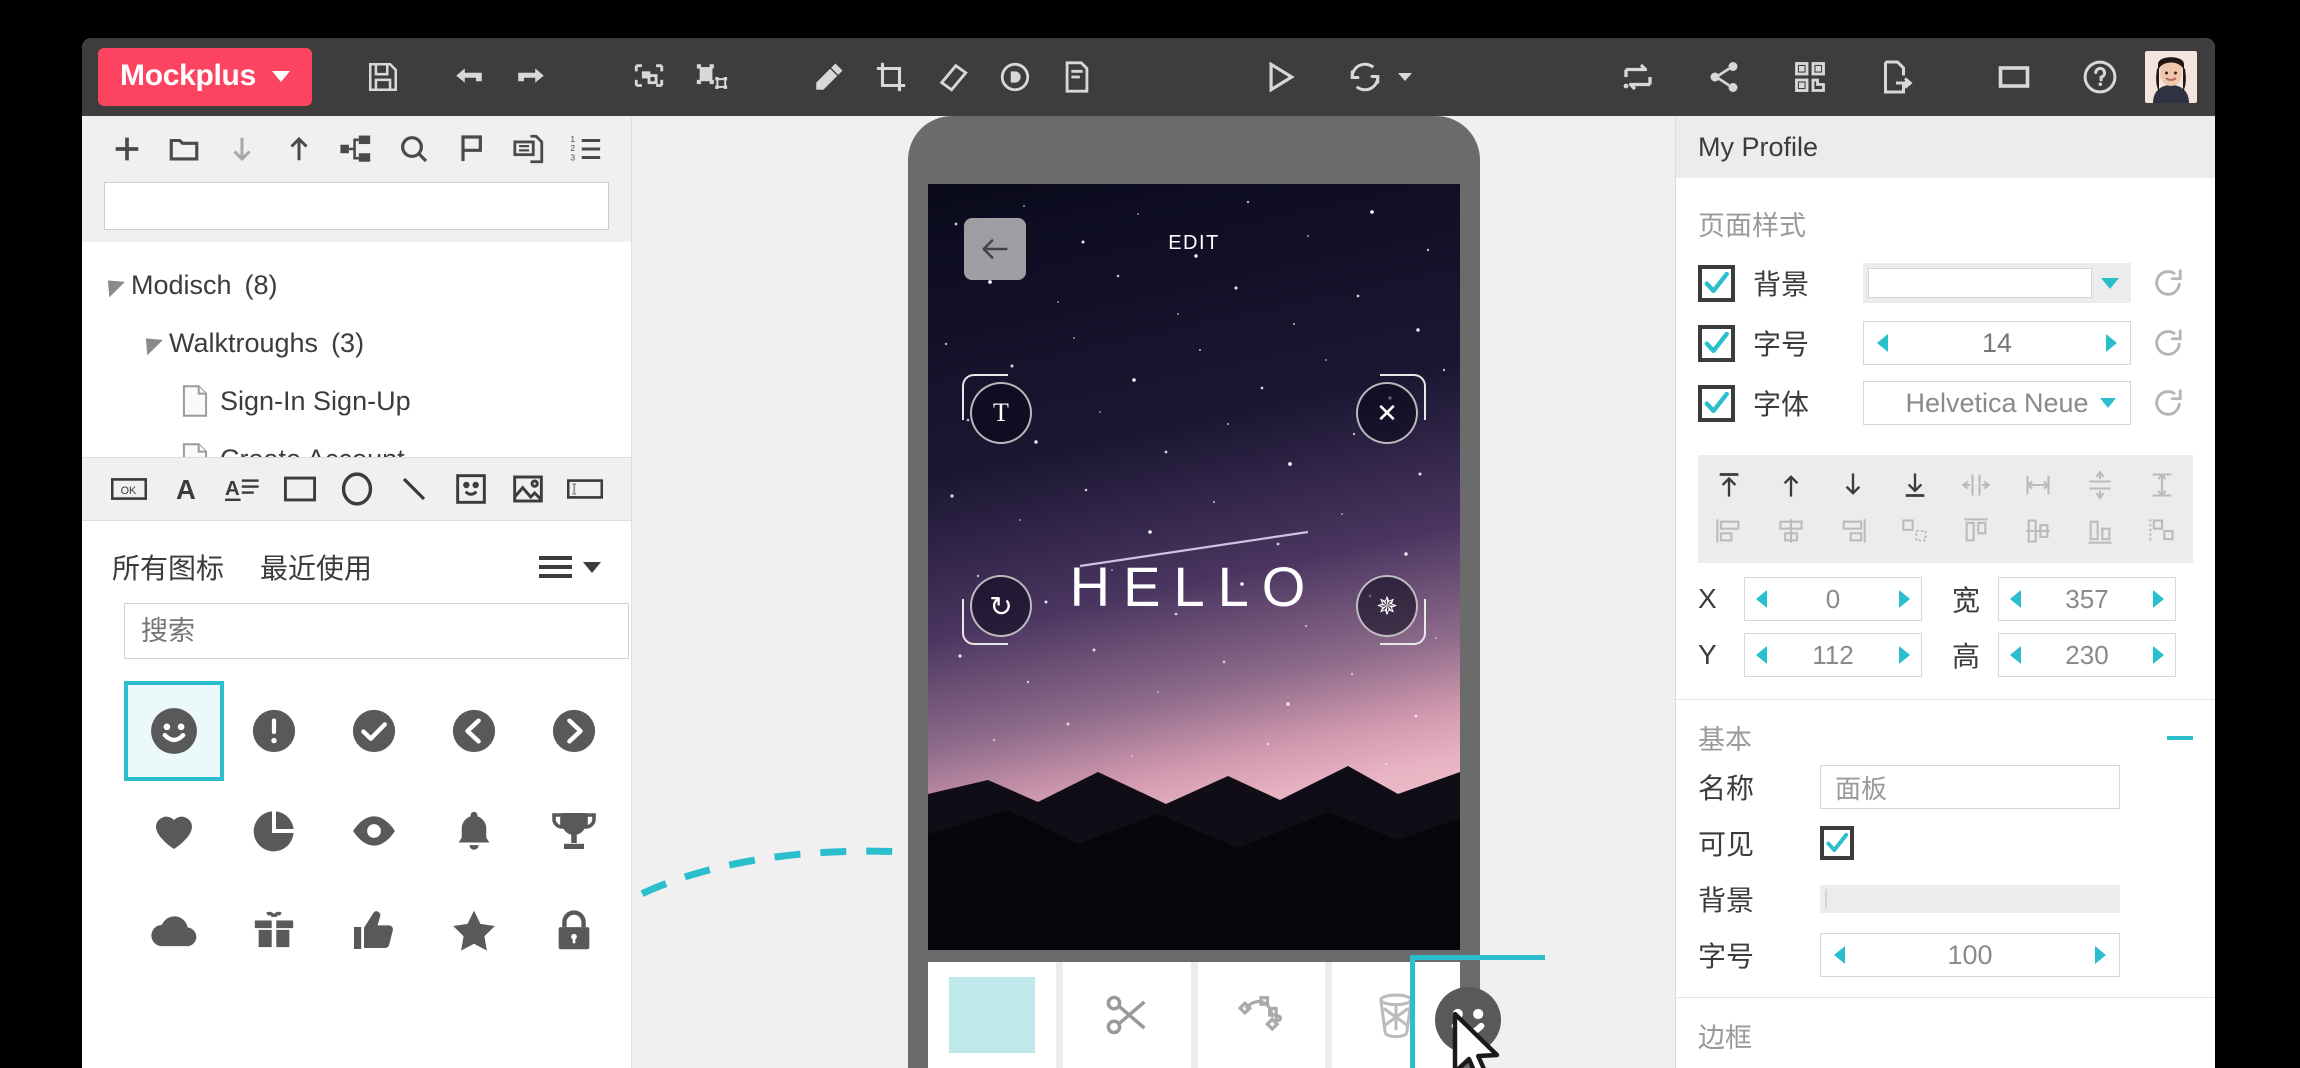  Describe the element at coordinates (1724, 77) in the screenshot. I see `share-icon` at that location.